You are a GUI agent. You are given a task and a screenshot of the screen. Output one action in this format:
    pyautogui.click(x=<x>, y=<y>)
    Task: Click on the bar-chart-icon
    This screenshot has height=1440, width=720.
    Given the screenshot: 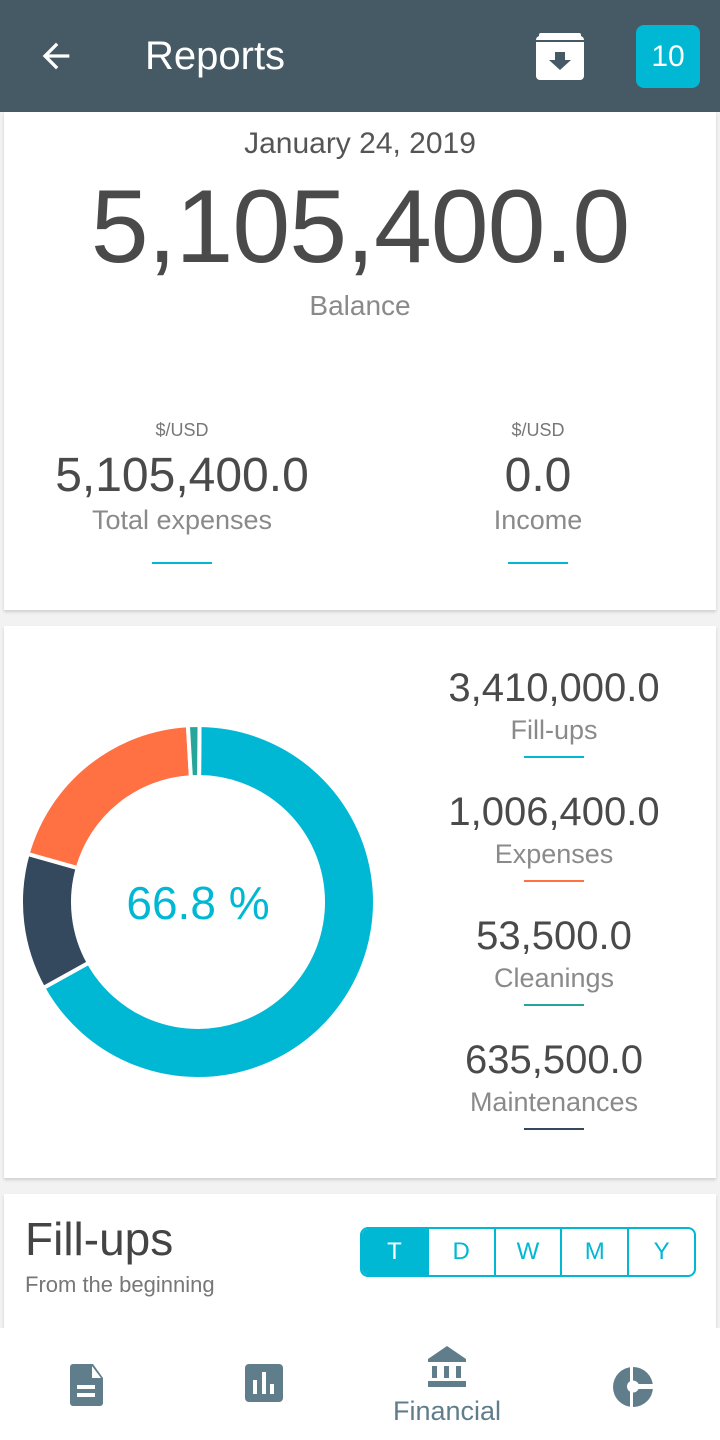 What is the action you would take?
    pyautogui.click(x=264, y=1383)
    